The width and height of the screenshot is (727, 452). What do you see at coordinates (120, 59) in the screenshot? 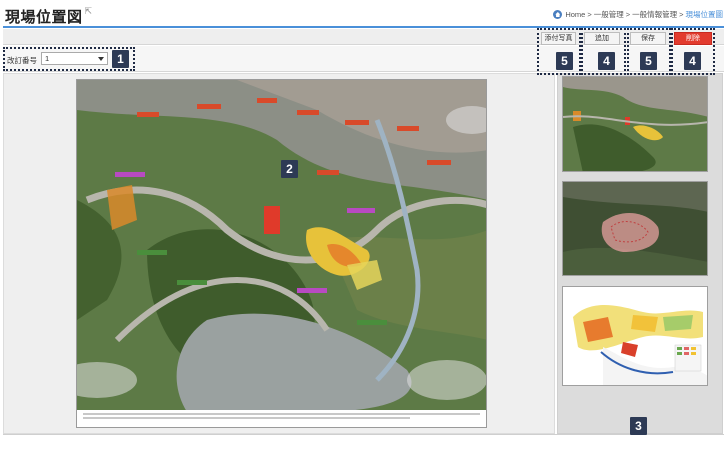
I see `step-marker-1: 1` at bounding box center [120, 59].